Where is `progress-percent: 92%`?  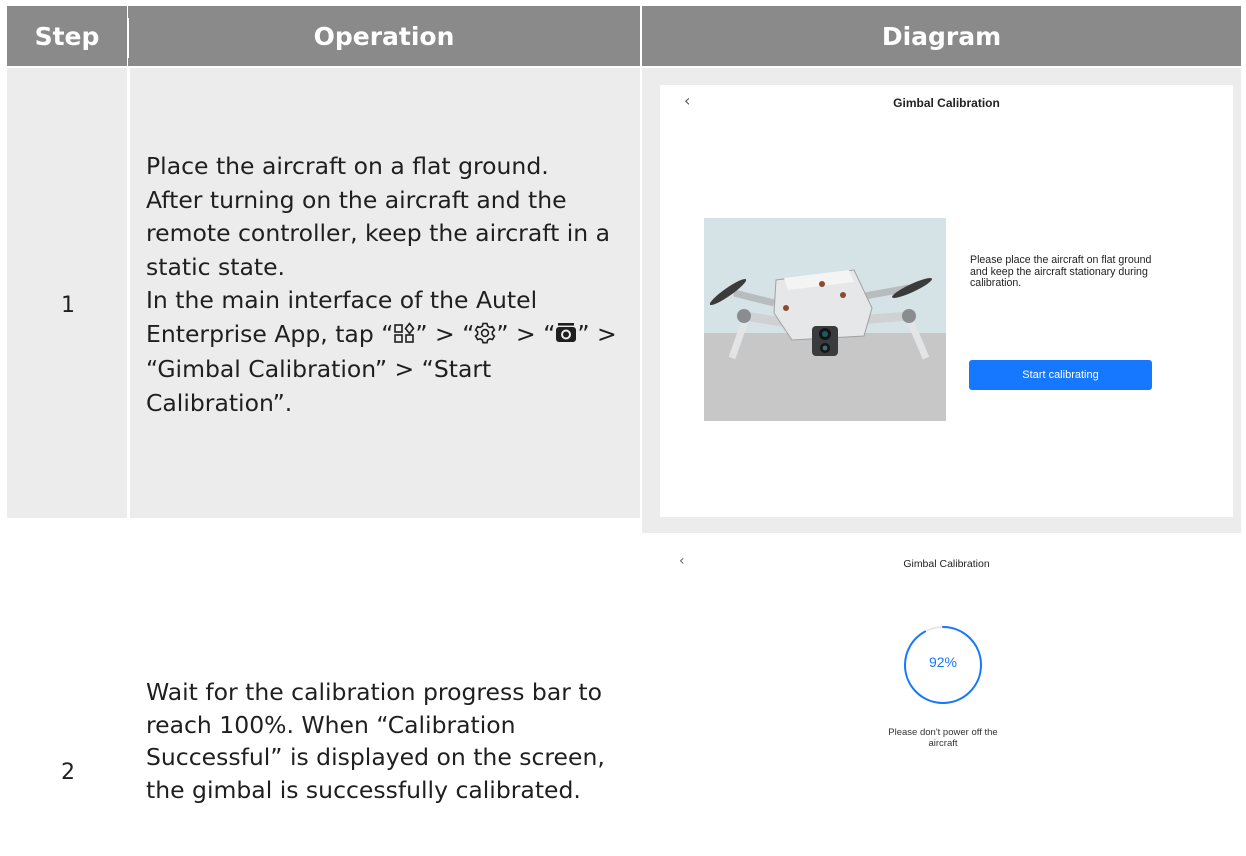
progress-percent: 92% is located at coordinates (943, 662).